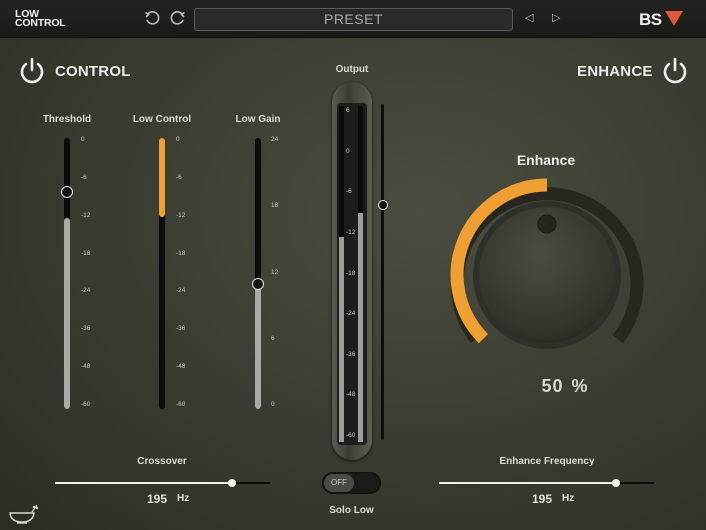 The height and width of the screenshot is (530, 706). Describe the element at coordinates (181, 404) in the screenshot. I see `low-control-tick: -60` at that location.